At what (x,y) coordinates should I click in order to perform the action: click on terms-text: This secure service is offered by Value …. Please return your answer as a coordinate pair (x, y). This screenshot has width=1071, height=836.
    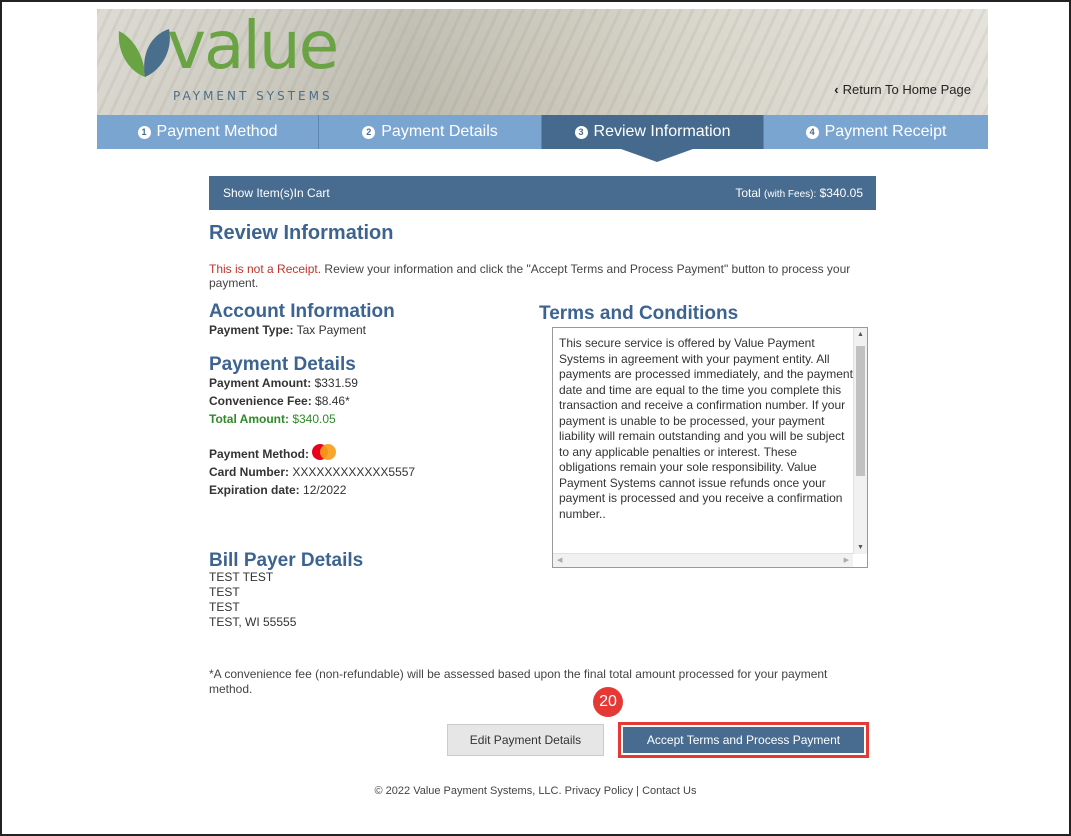
    Looking at the image, I should click on (706, 428).